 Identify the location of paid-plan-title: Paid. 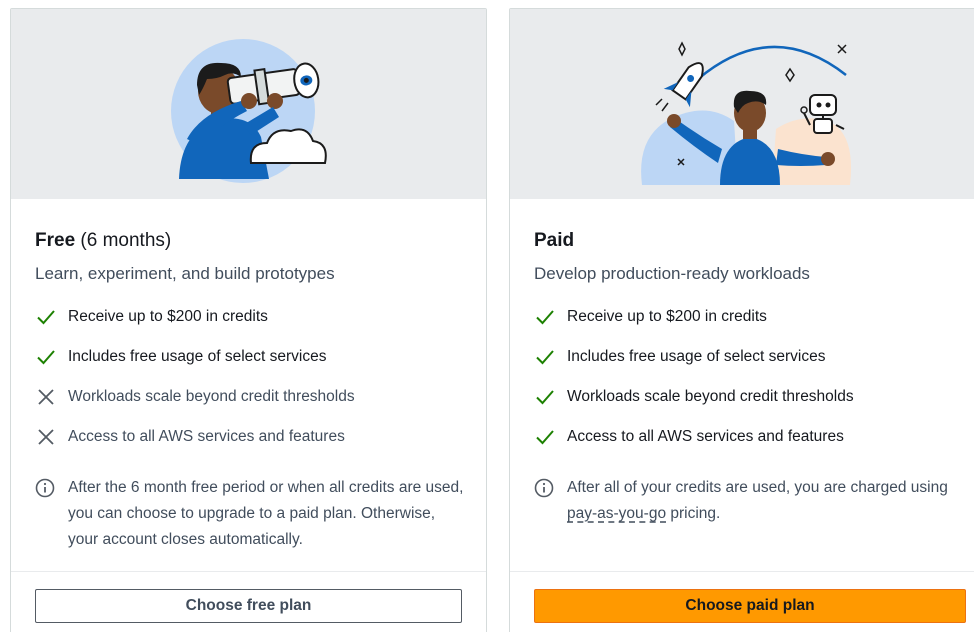
(746, 241).